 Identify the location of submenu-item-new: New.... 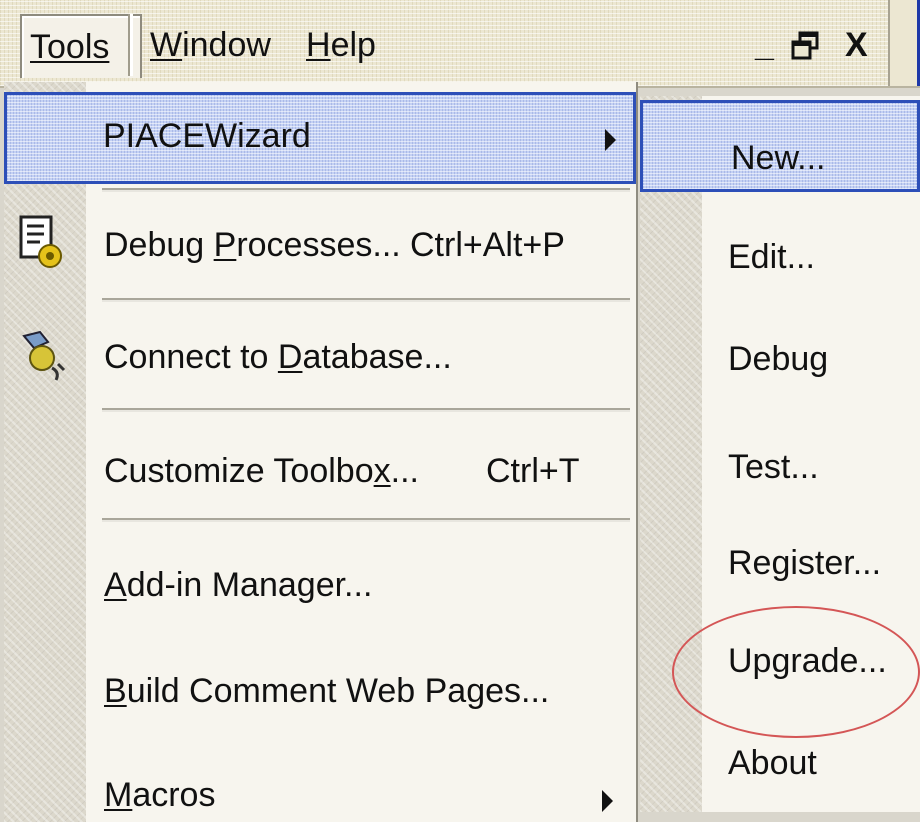
(780, 146).